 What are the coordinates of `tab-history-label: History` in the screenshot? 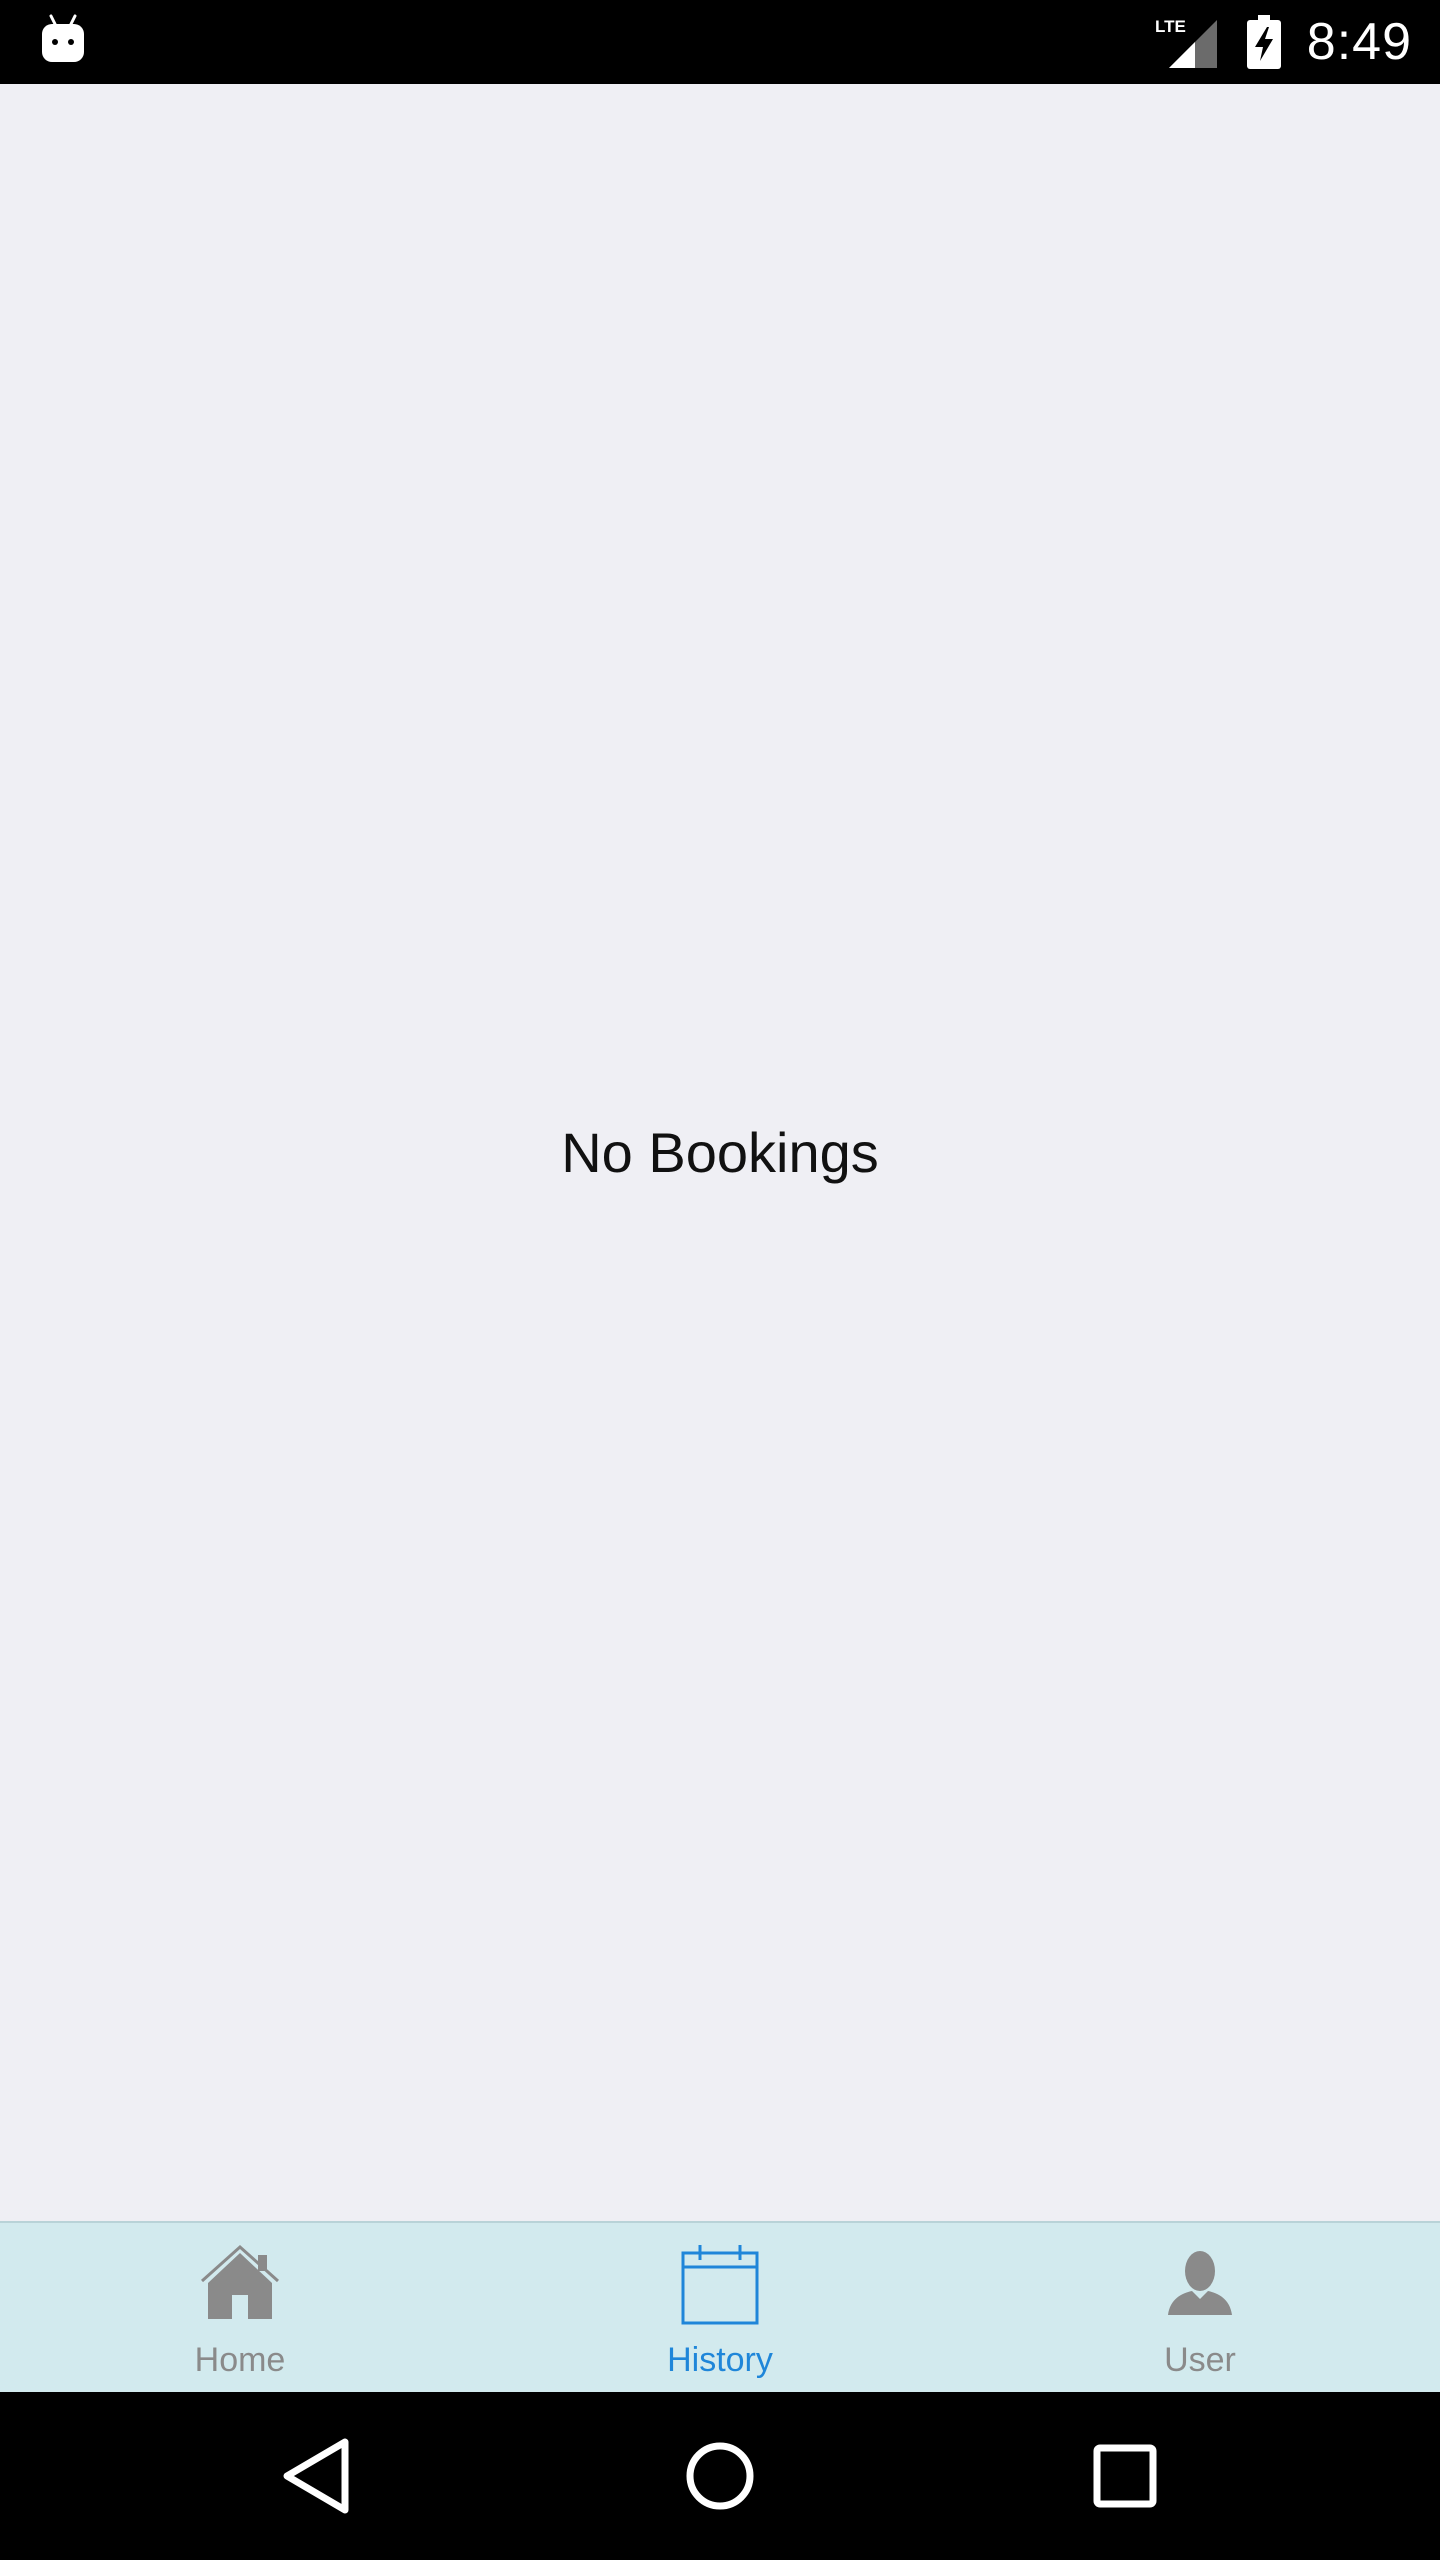 It's located at (720, 2360).